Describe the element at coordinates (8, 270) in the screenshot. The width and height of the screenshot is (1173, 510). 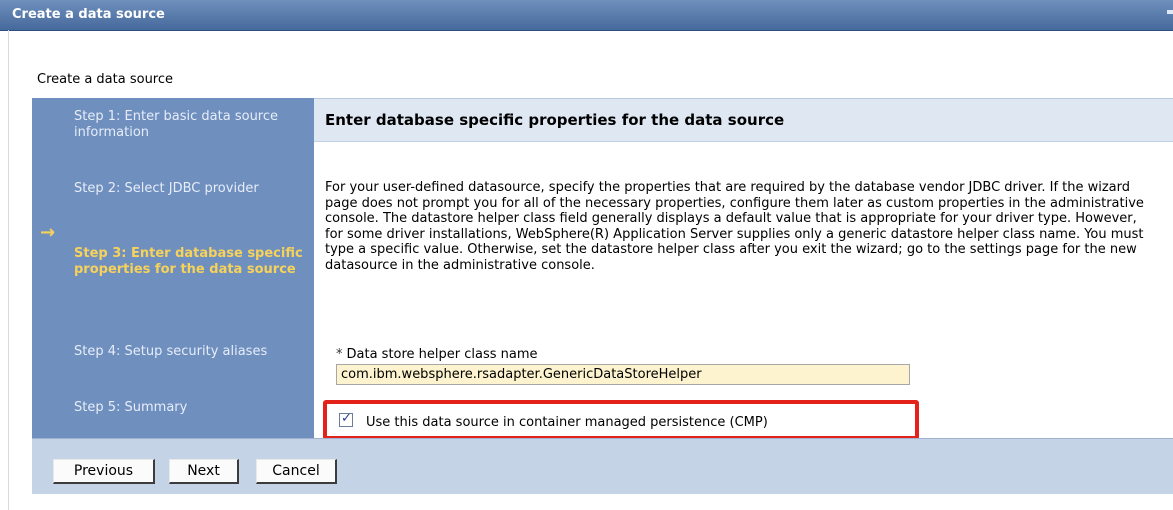
I see `left-divider` at that location.